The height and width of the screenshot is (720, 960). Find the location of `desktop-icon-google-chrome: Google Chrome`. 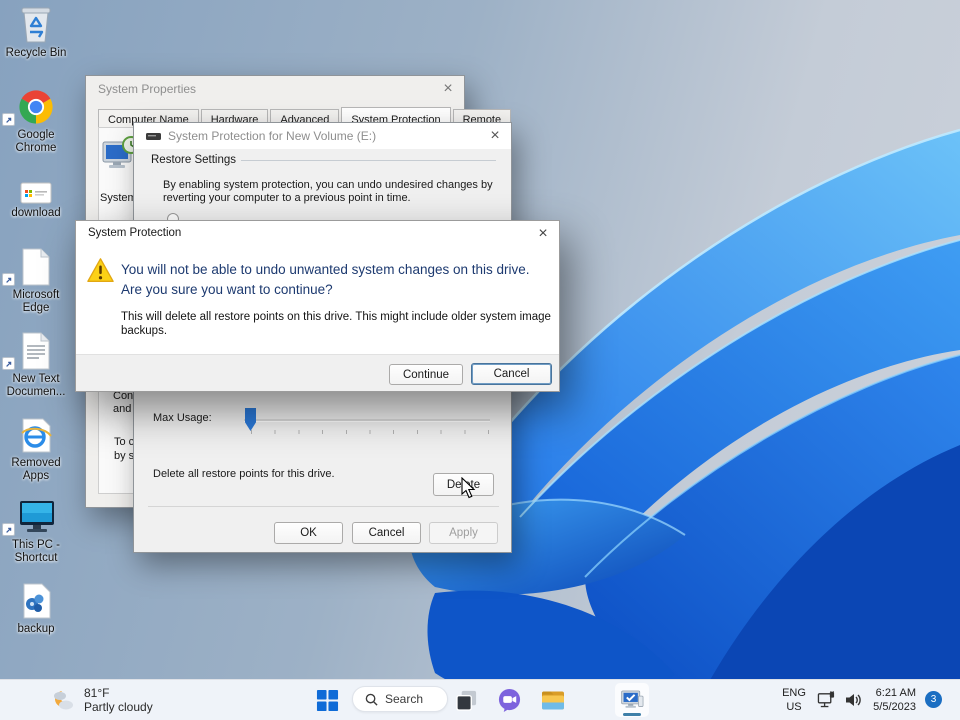

desktop-icon-google-chrome: Google Chrome is located at coordinates (36, 120).